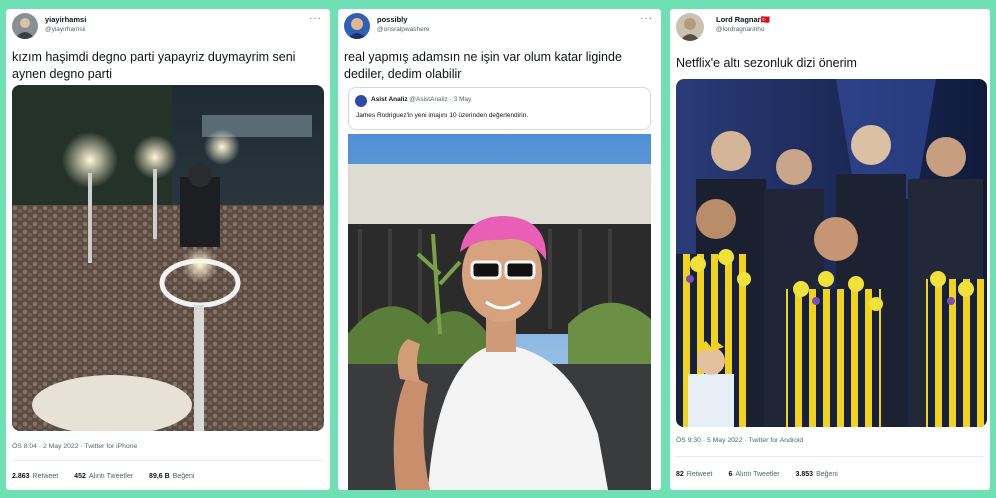  Describe the element at coordinates (103, 476) in the screenshot. I see `quote-count: 452 Alıntı Tweetler` at that location.